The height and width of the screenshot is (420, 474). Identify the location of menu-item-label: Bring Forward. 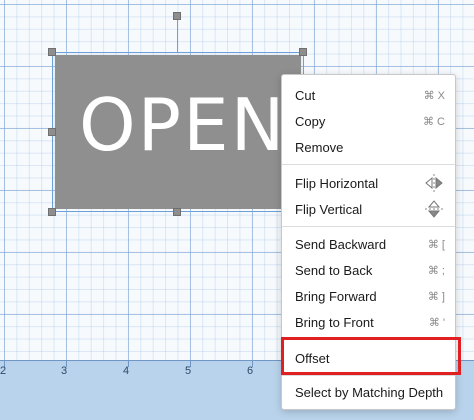
(336, 296).